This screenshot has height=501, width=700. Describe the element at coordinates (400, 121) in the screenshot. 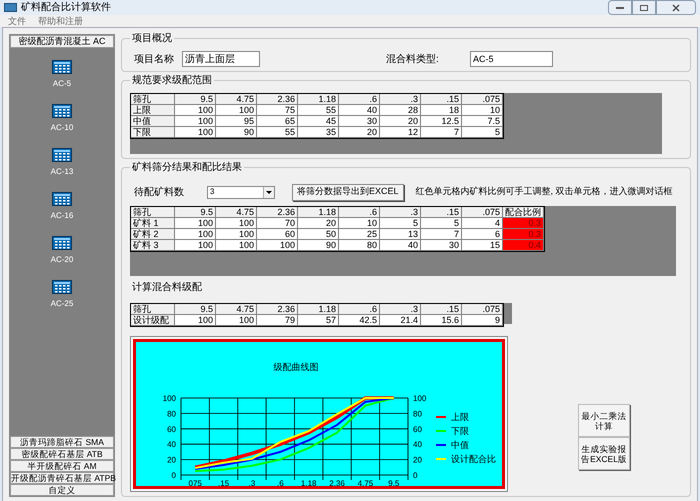

I see `table-cell: 20` at that location.